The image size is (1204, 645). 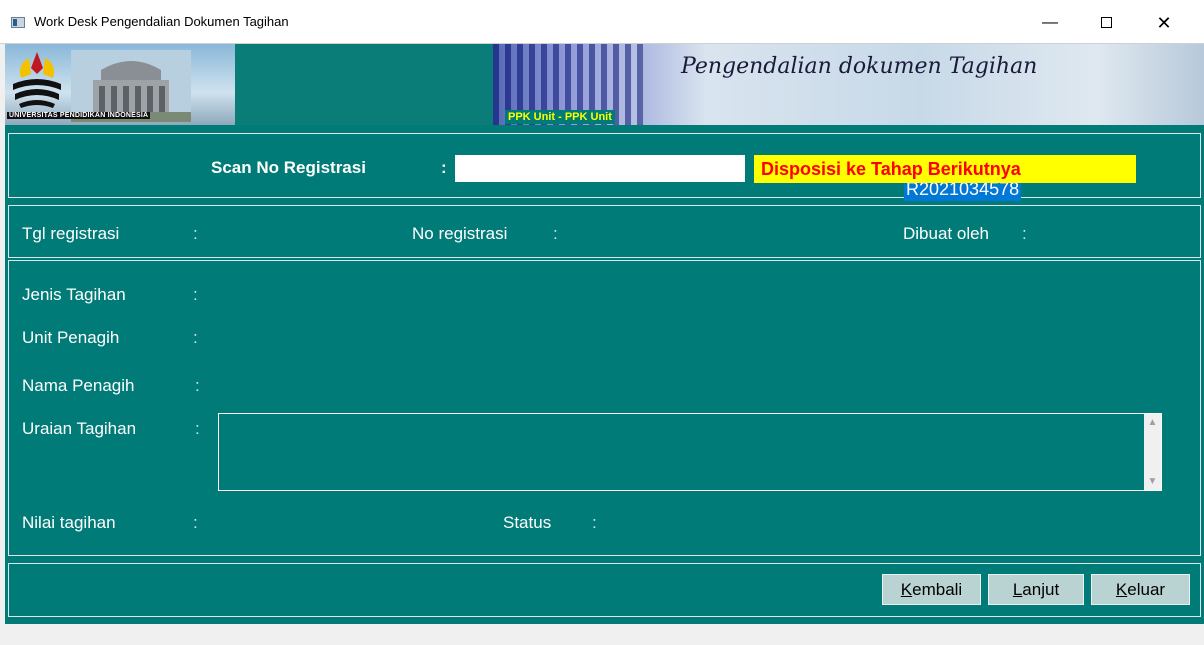 I want to click on maximize-icon, so click(x=1106, y=23).